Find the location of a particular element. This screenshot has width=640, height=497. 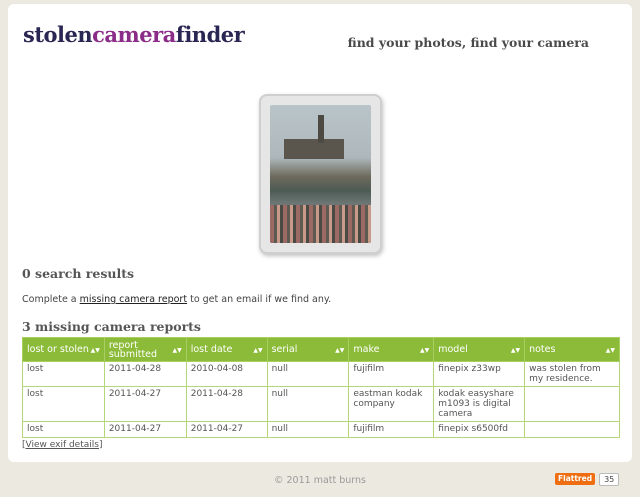

column-header-notes: notes ▲▼ is located at coordinates (572, 349).